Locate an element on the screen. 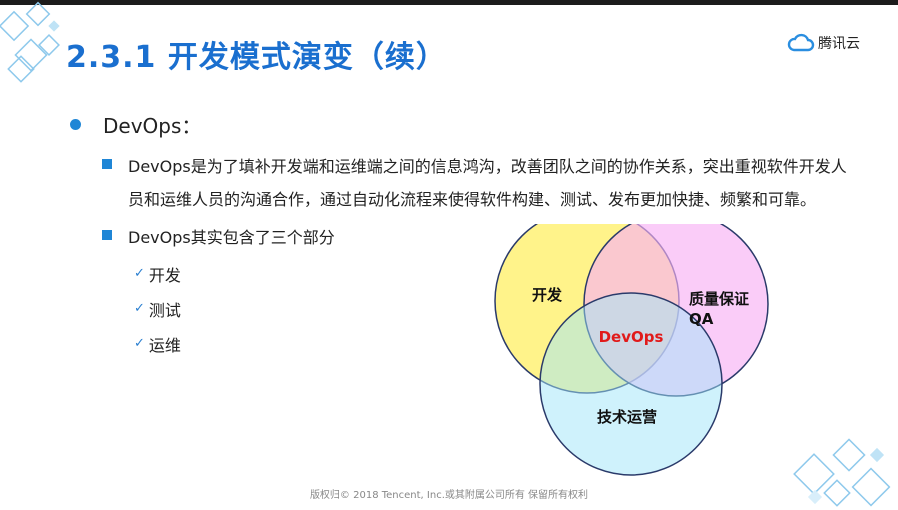 The height and width of the screenshot is (510, 898). logo-text: 腾讯云 is located at coordinates (839, 44).